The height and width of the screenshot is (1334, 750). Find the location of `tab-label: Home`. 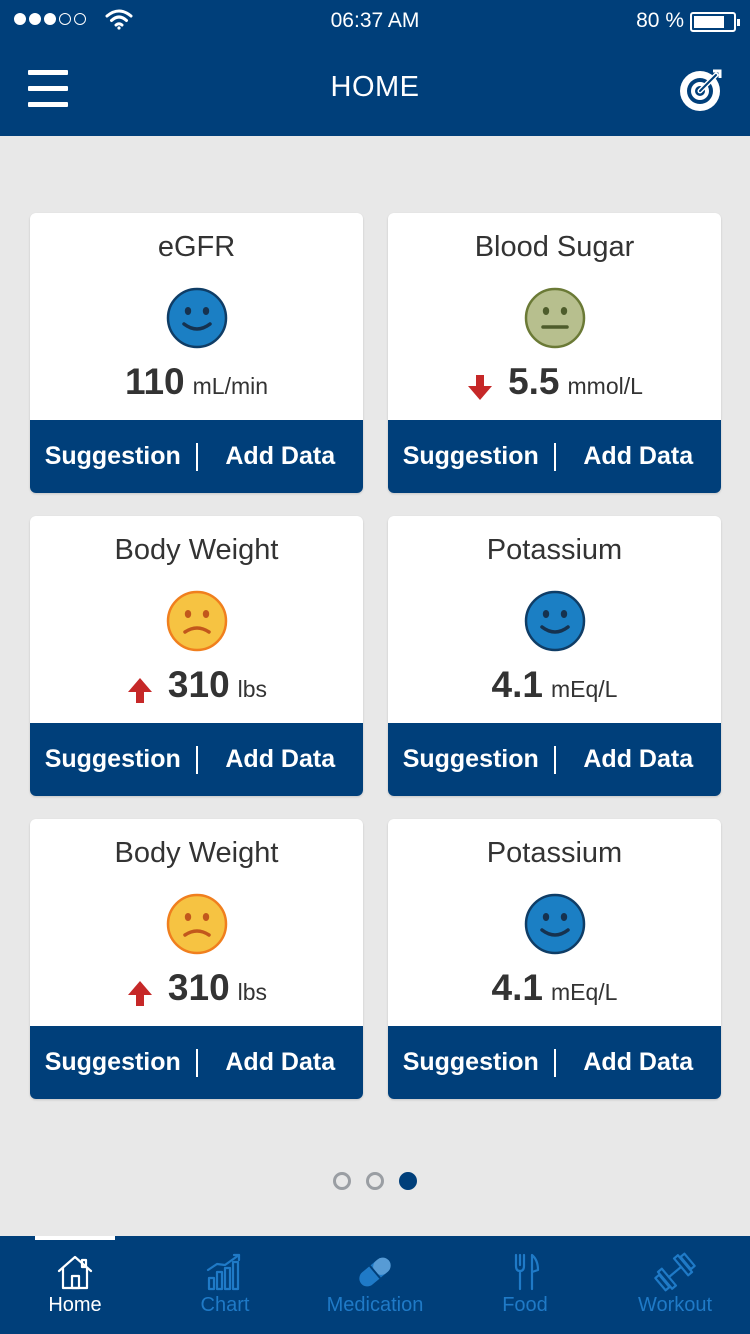

tab-label: Home is located at coordinates (75, 1305).